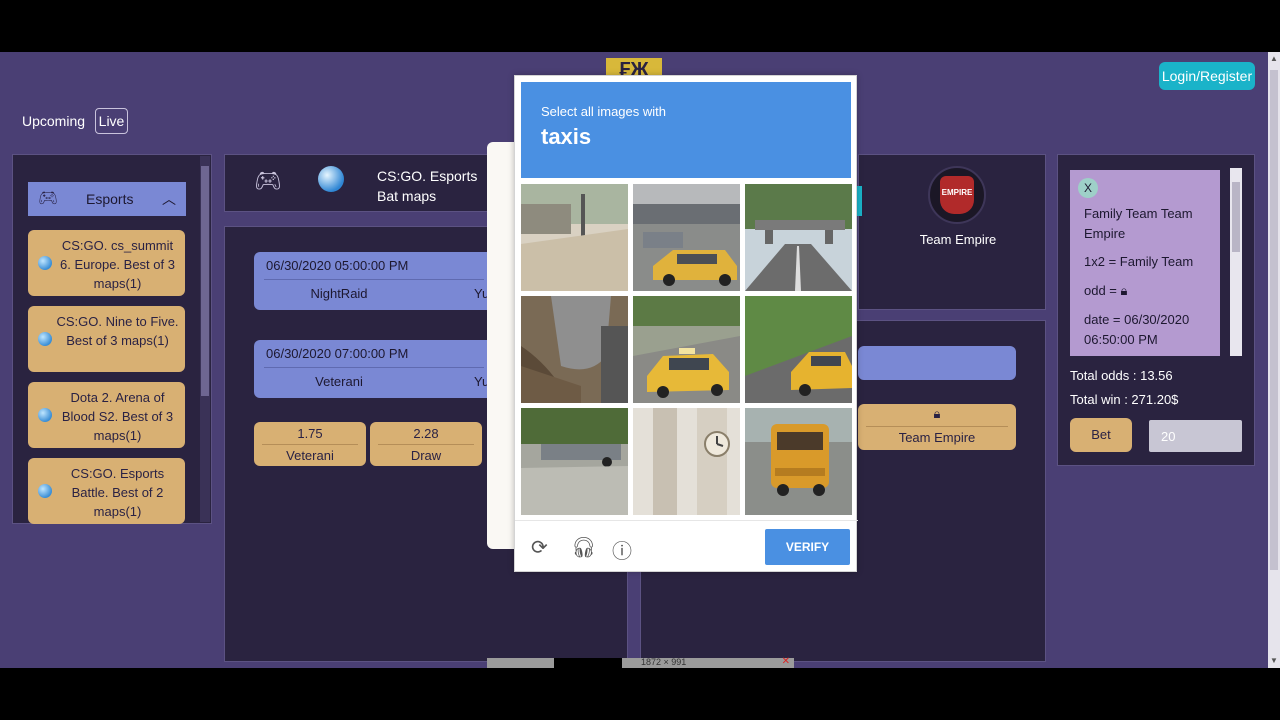 The image size is (1280, 720). I want to click on slip-scrollbar, so click(1236, 262).